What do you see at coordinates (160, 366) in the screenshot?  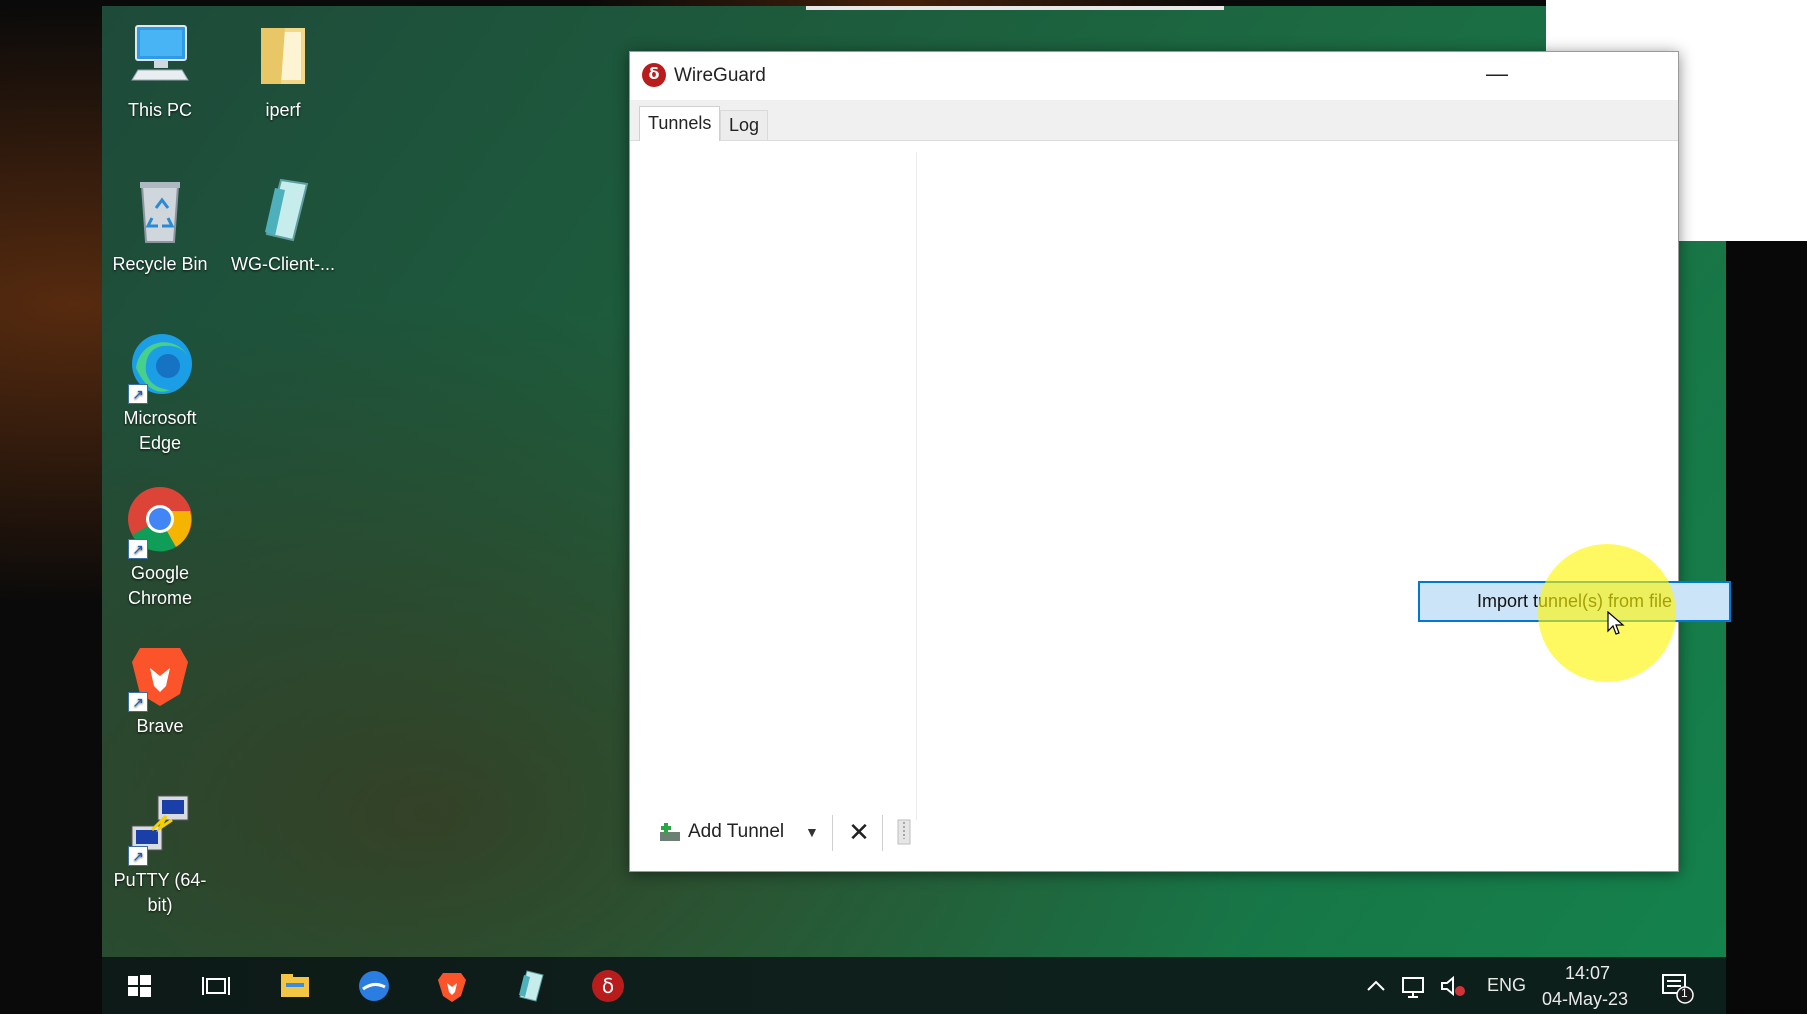 I see `edge-icon: ↗` at bounding box center [160, 366].